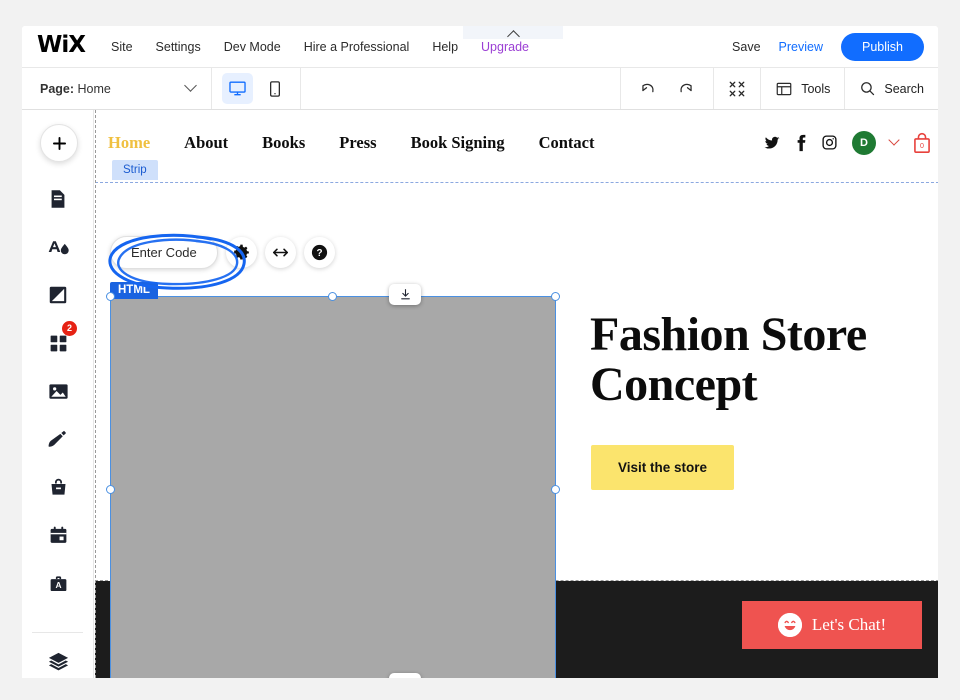 The image size is (960, 700). What do you see at coordinates (801, 47) in the screenshot?
I see `preview-button: Preview` at bounding box center [801, 47].